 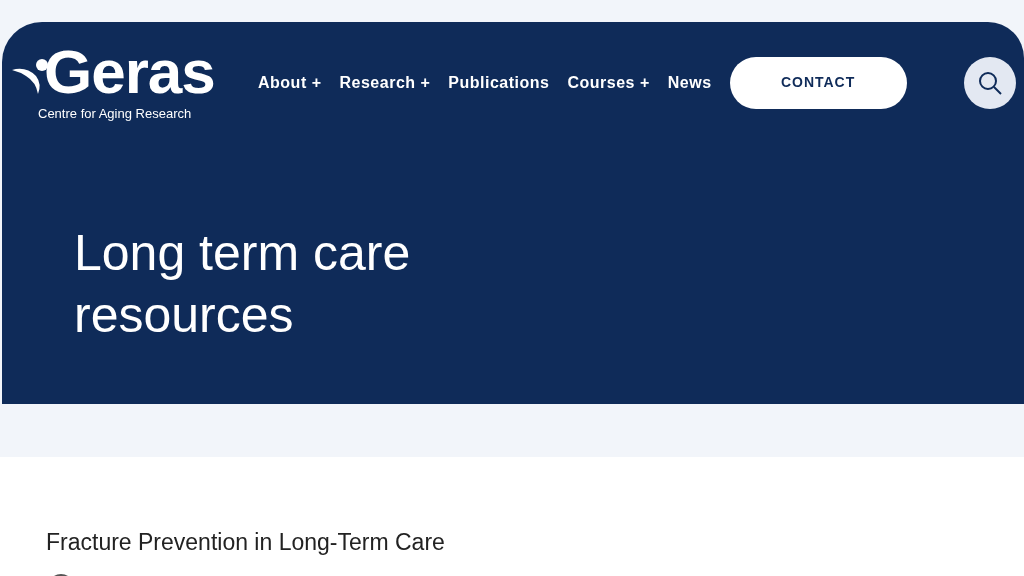 I want to click on section-heading: Fracture Prevention in Long-Term Care, so click(x=246, y=542).